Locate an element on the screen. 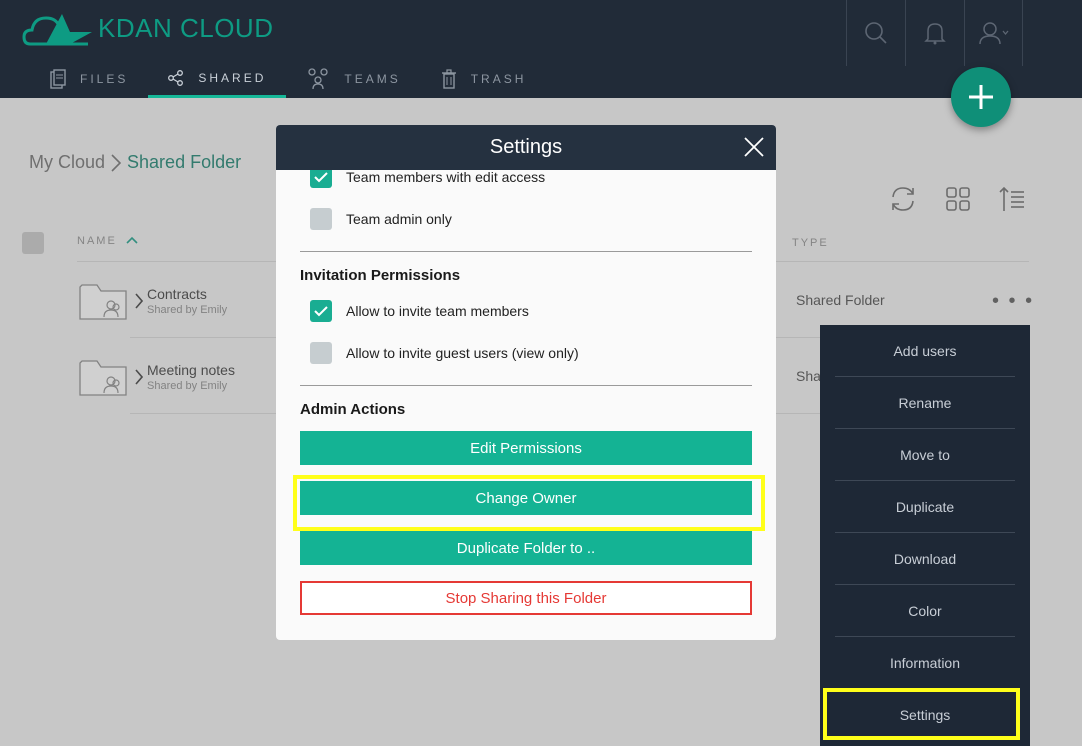  tab-shared: SHARED is located at coordinates (217, 79).